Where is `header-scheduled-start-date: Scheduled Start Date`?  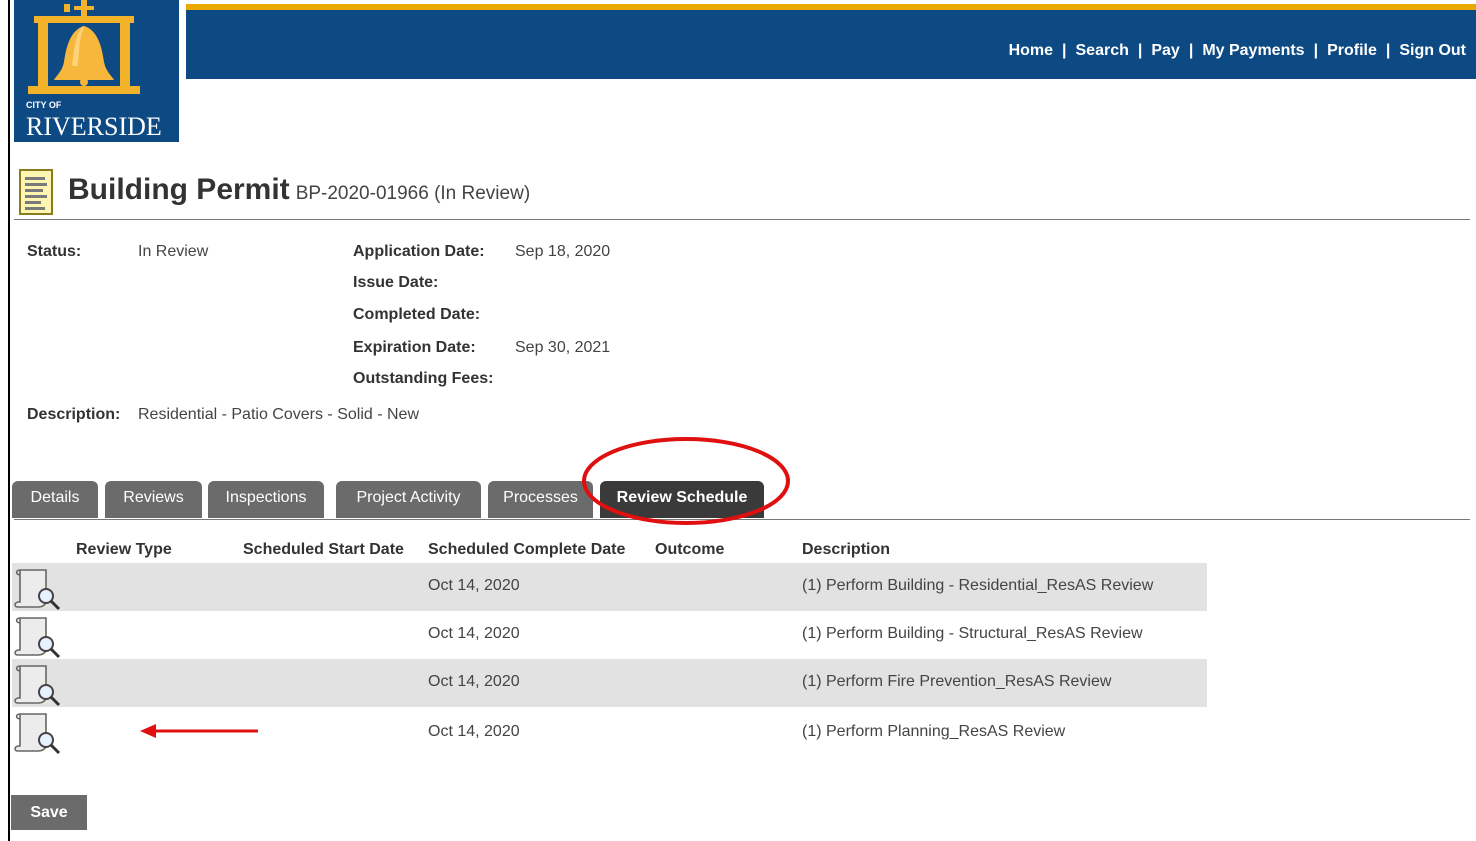 header-scheduled-start-date: Scheduled Start Date is located at coordinates (323, 549).